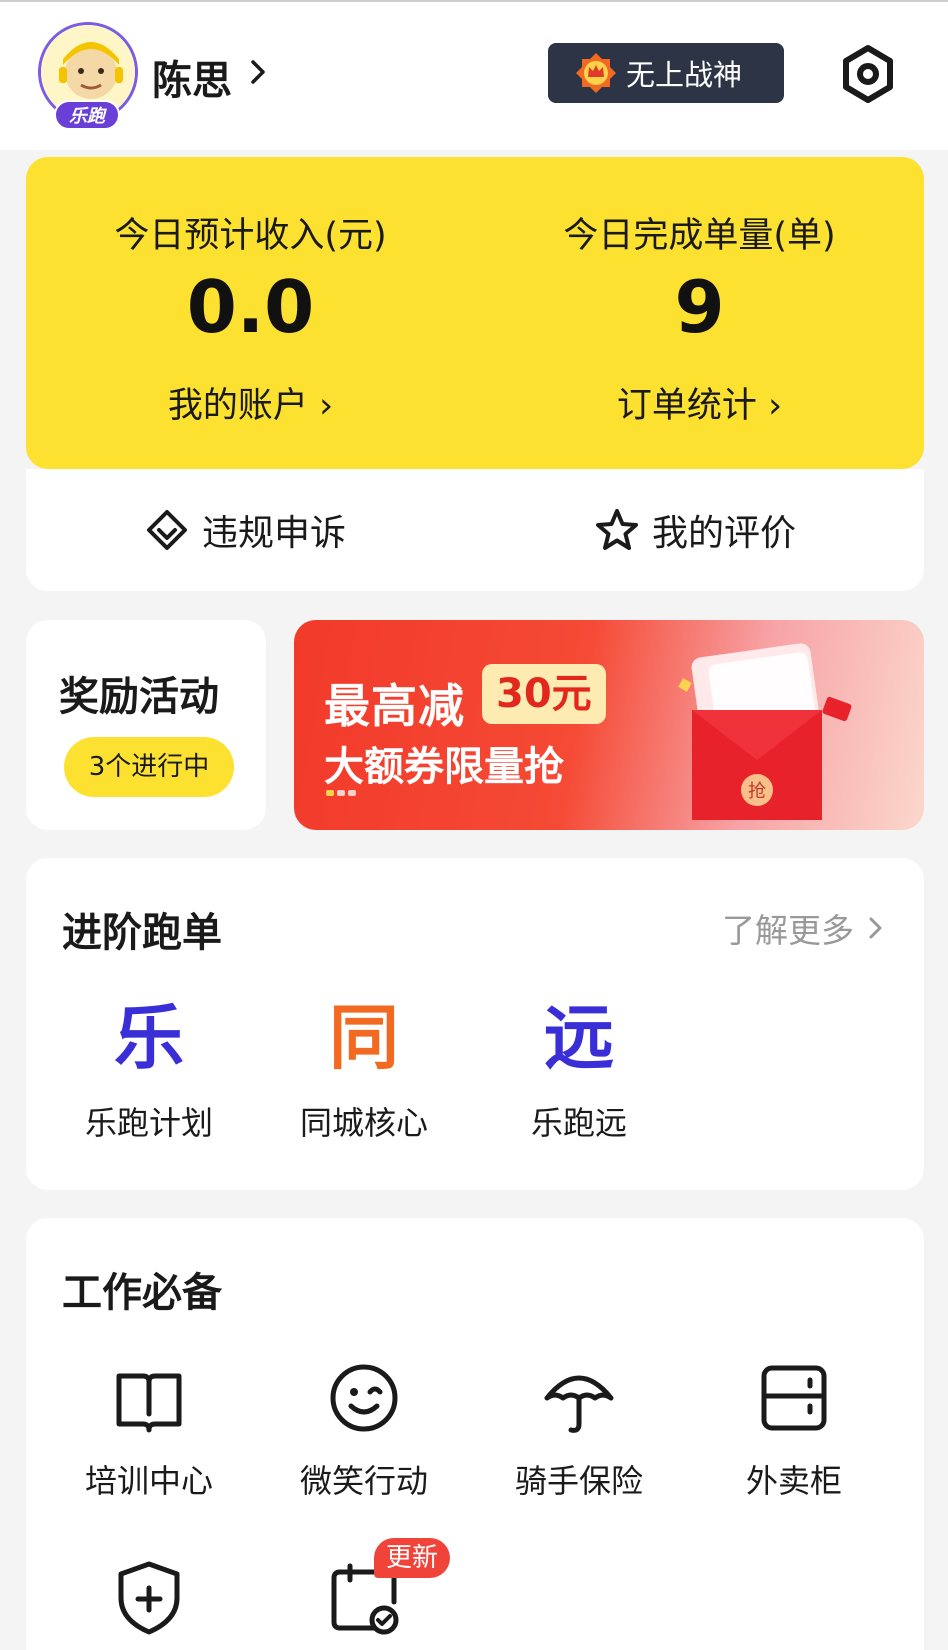  I want to click on promo-amount-tag: 30元, so click(544, 694).